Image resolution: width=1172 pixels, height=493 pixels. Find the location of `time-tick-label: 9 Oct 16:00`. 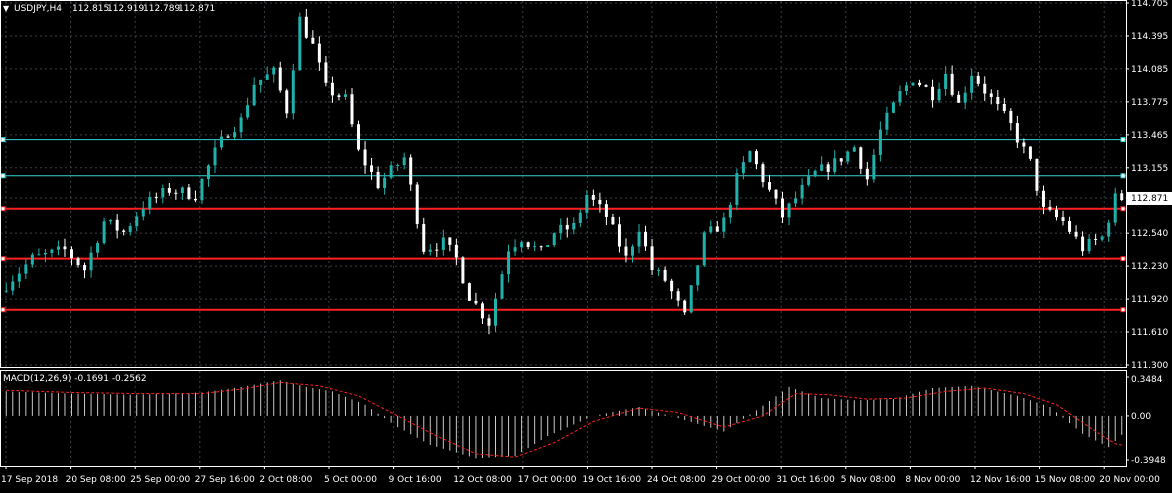

time-tick-label: 9 Oct 16:00 is located at coordinates (415, 480).